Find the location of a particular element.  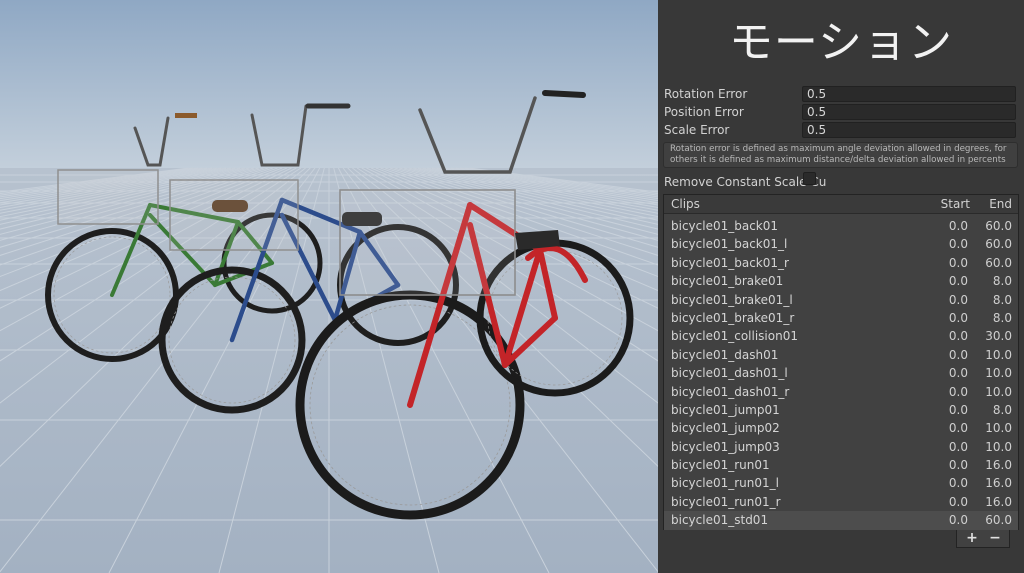

clips-header-end: End is located at coordinates (1000, 204).